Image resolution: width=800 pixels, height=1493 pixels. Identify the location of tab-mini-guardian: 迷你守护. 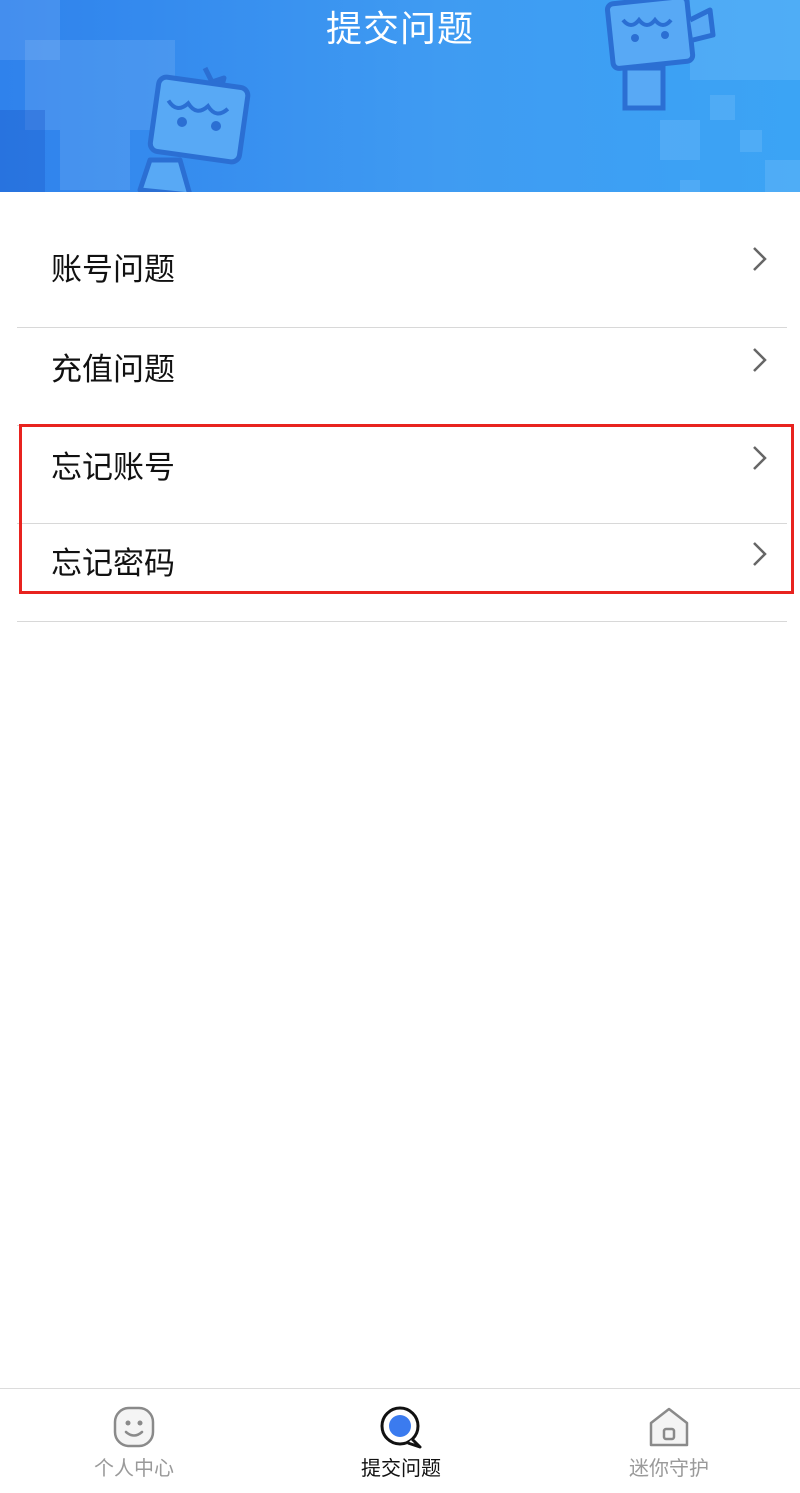
(669, 1441).